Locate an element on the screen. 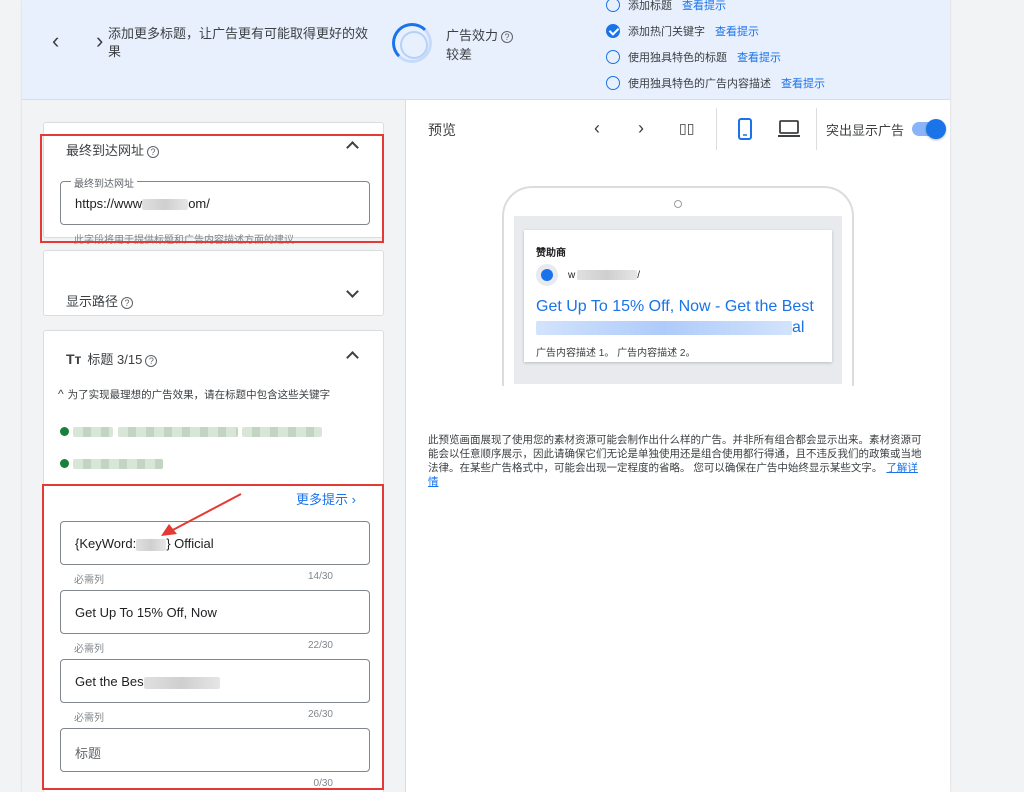 The width and height of the screenshot is (1024, 792). text-format-icon: Tт is located at coordinates (74, 359).